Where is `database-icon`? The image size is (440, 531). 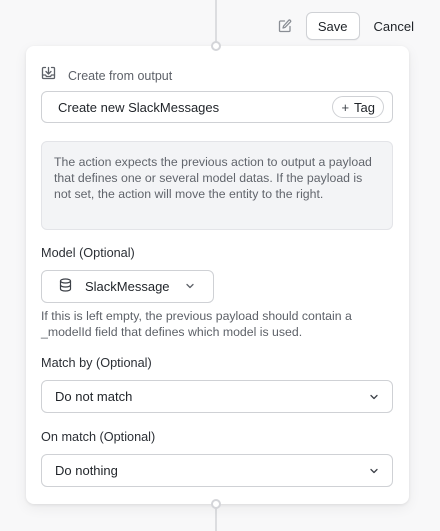
database-icon is located at coordinates (65, 286).